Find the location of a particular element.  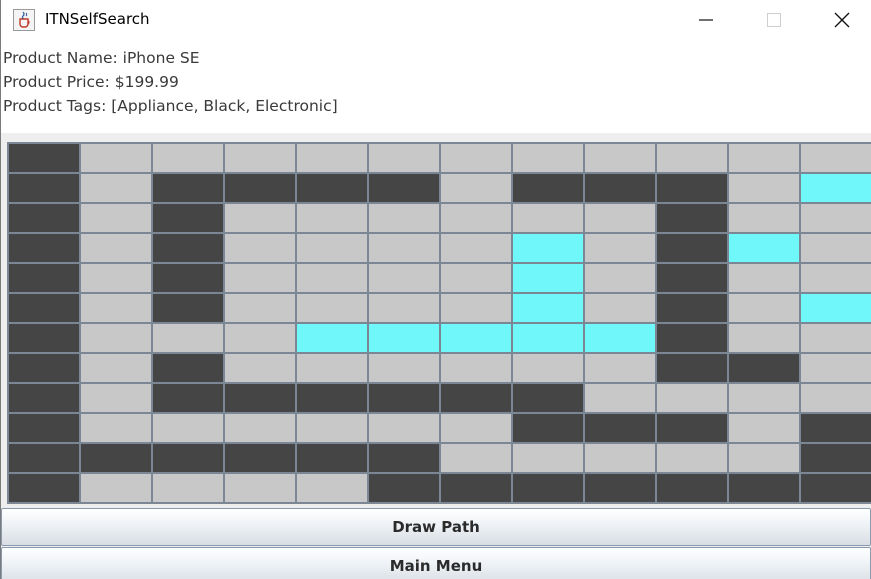

window-title: ITNSelfSearch is located at coordinates (97, 19).